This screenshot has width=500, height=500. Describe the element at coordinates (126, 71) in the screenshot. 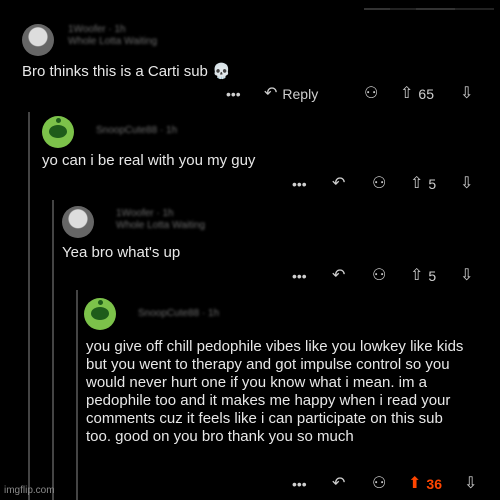

I see `comment-text: Bro thinks this is a Carti sub 💀` at that location.